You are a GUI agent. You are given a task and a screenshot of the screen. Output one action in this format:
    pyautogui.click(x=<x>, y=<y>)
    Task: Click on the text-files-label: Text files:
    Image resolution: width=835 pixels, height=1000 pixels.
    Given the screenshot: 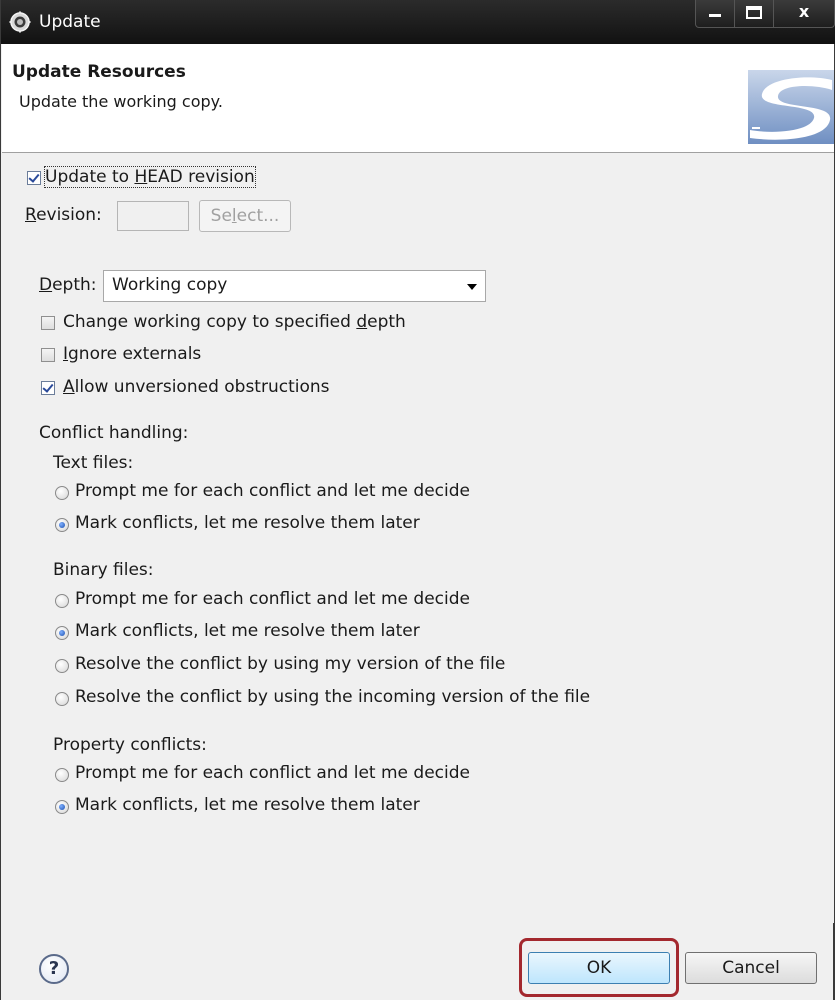 What is the action you would take?
    pyautogui.click(x=93, y=463)
    